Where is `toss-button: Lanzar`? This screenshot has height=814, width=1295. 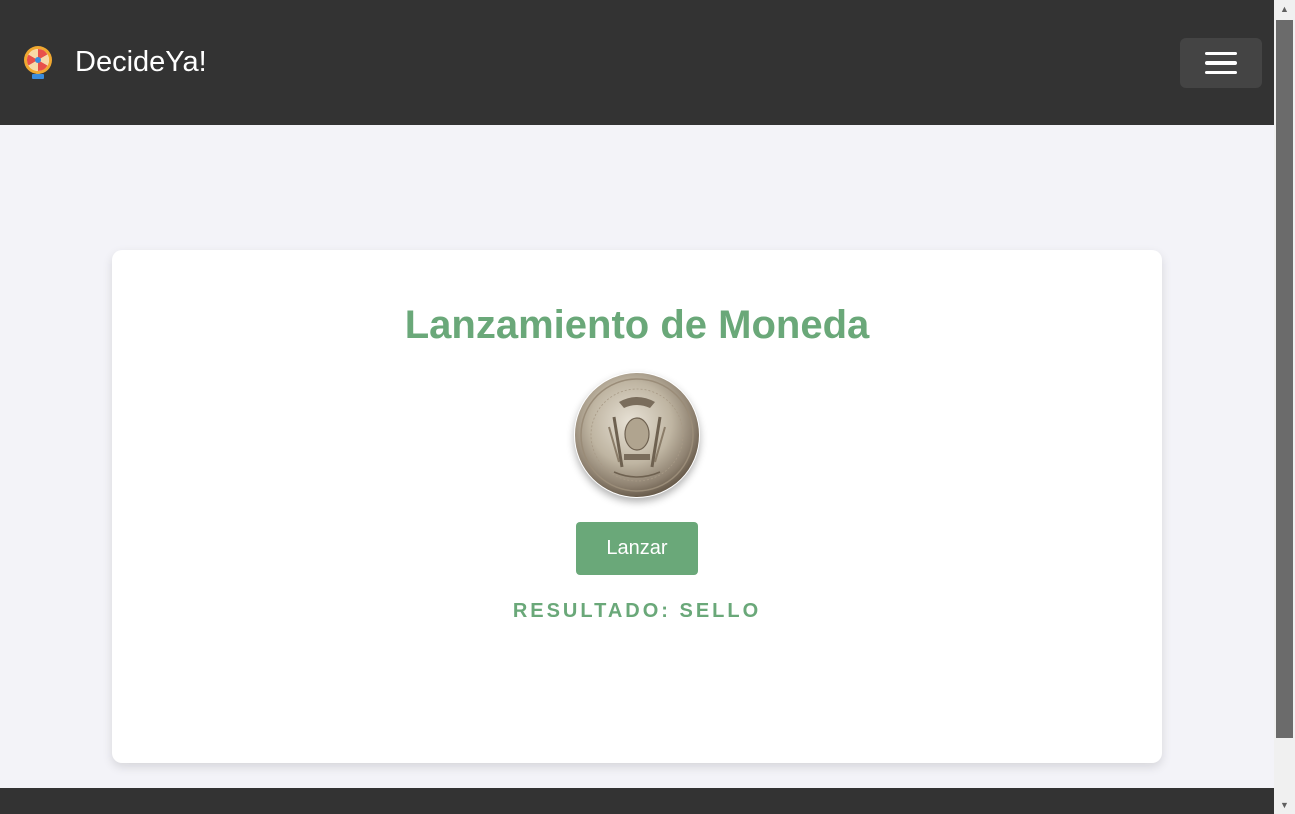
toss-button: Lanzar is located at coordinates (637, 548).